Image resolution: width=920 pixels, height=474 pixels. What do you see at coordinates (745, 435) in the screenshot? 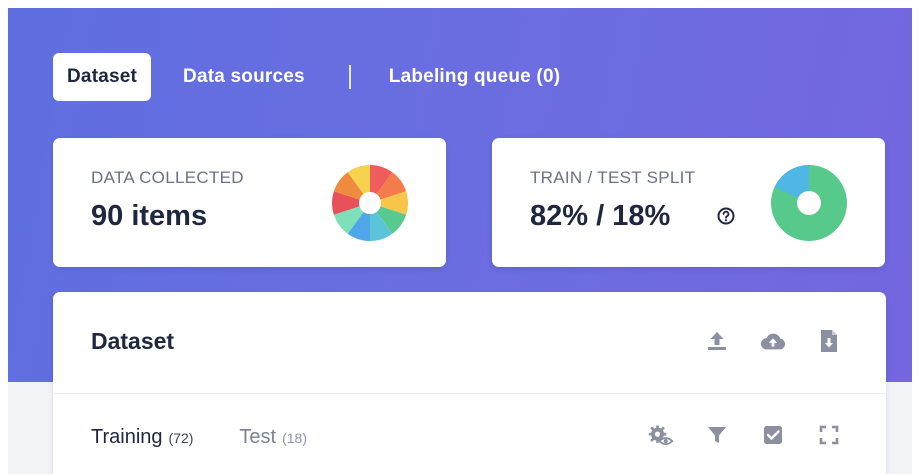
I see `dataset-tools` at bounding box center [745, 435].